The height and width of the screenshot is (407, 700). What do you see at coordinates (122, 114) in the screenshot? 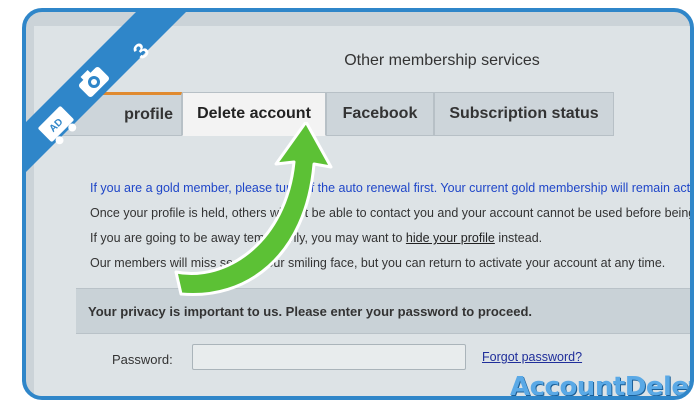
I see `tab-profile: profile` at bounding box center [122, 114].